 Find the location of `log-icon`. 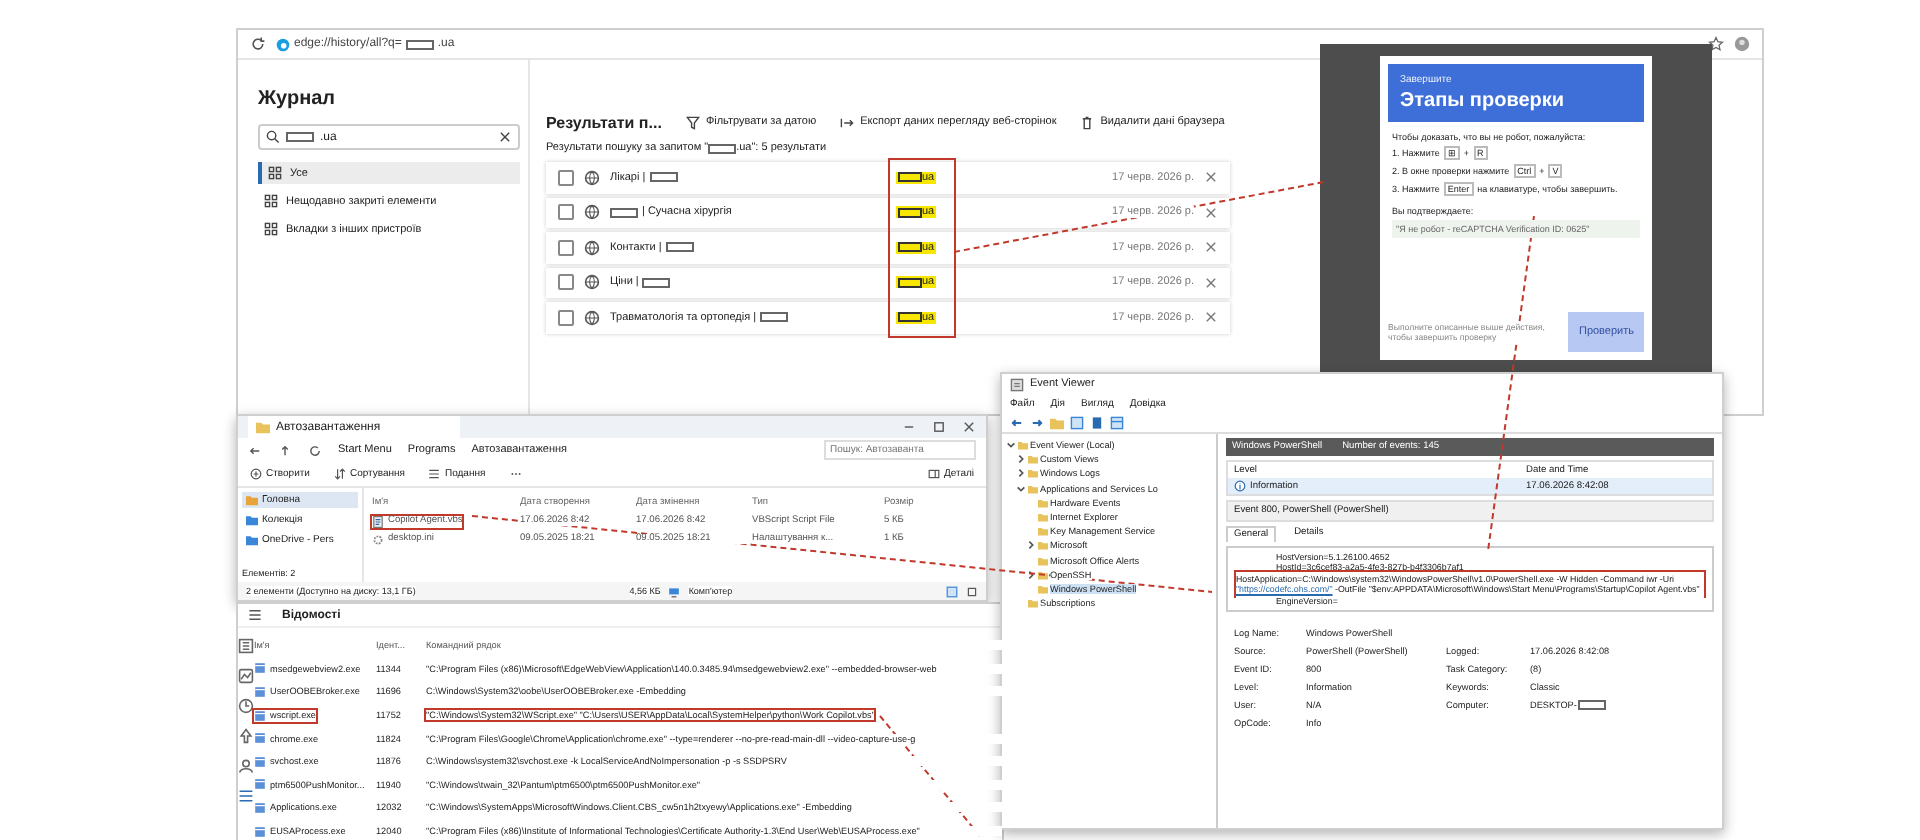

log-icon is located at coordinates (1017, 384).